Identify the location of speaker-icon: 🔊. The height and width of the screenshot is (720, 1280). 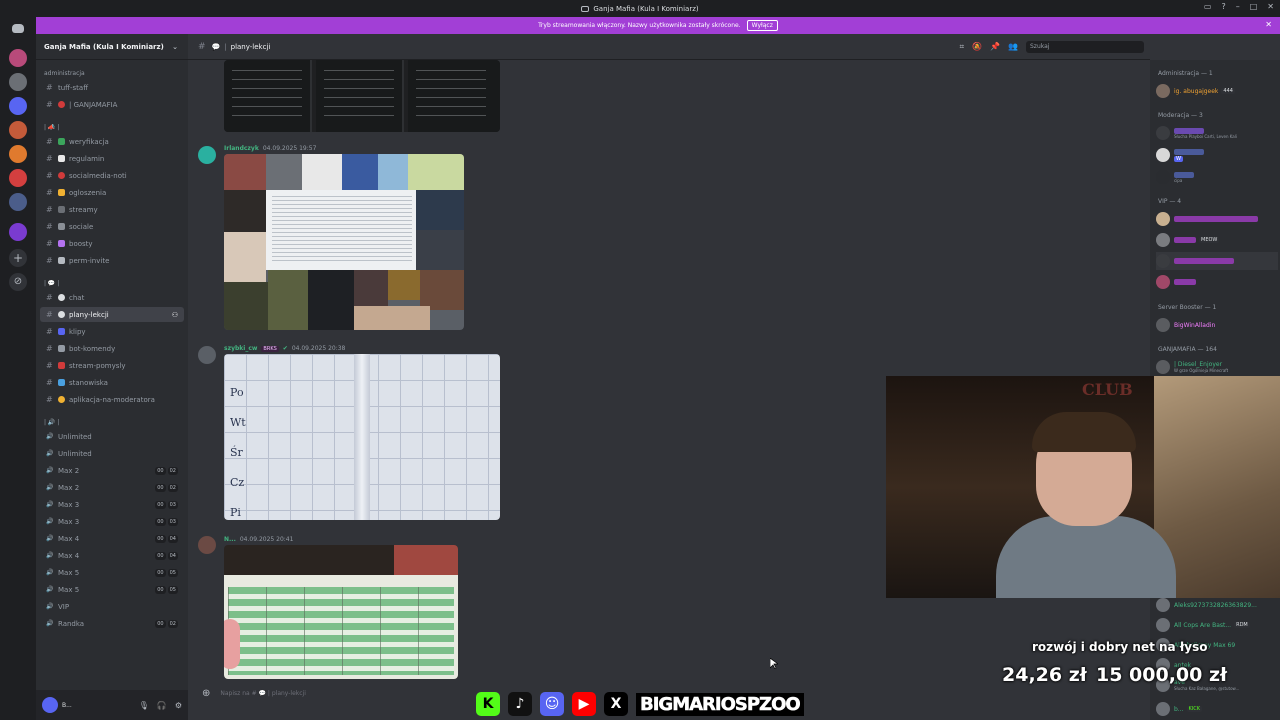
(50, 436).